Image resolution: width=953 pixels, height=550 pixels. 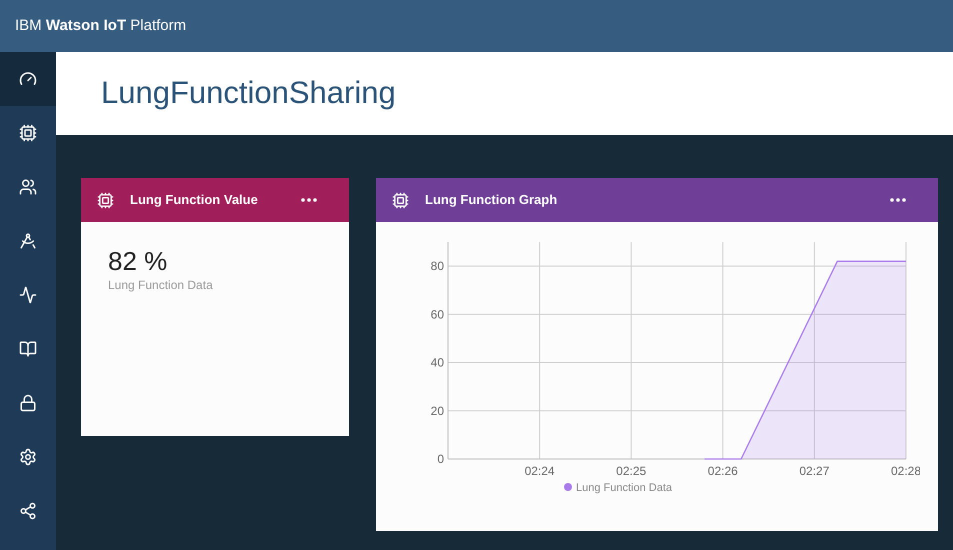 I want to click on settings-icon, so click(x=28, y=457).